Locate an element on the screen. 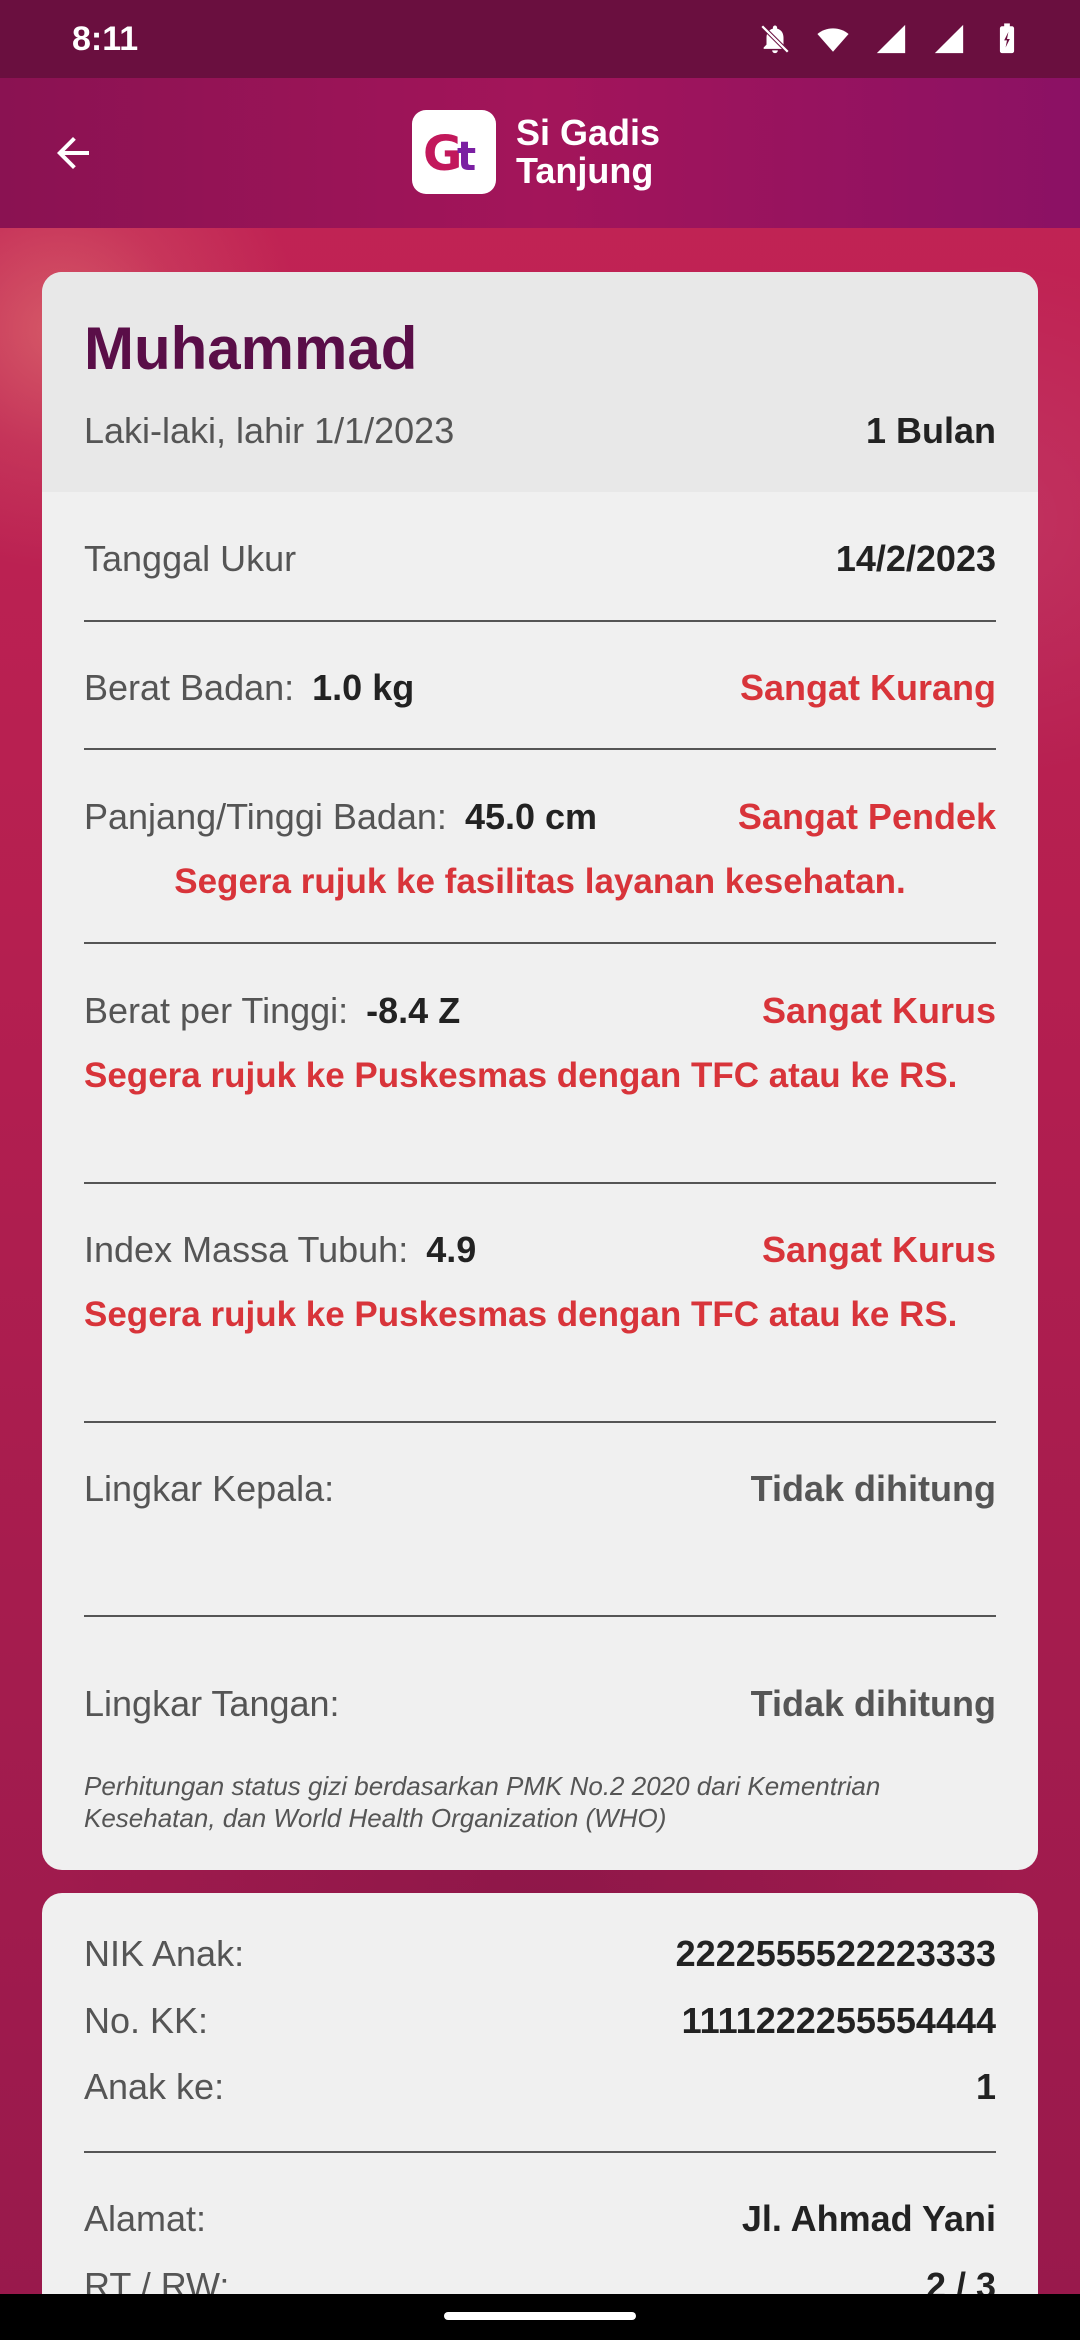 The width and height of the screenshot is (1080, 2340). logo-mark: G t is located at coordinates (454, 152).